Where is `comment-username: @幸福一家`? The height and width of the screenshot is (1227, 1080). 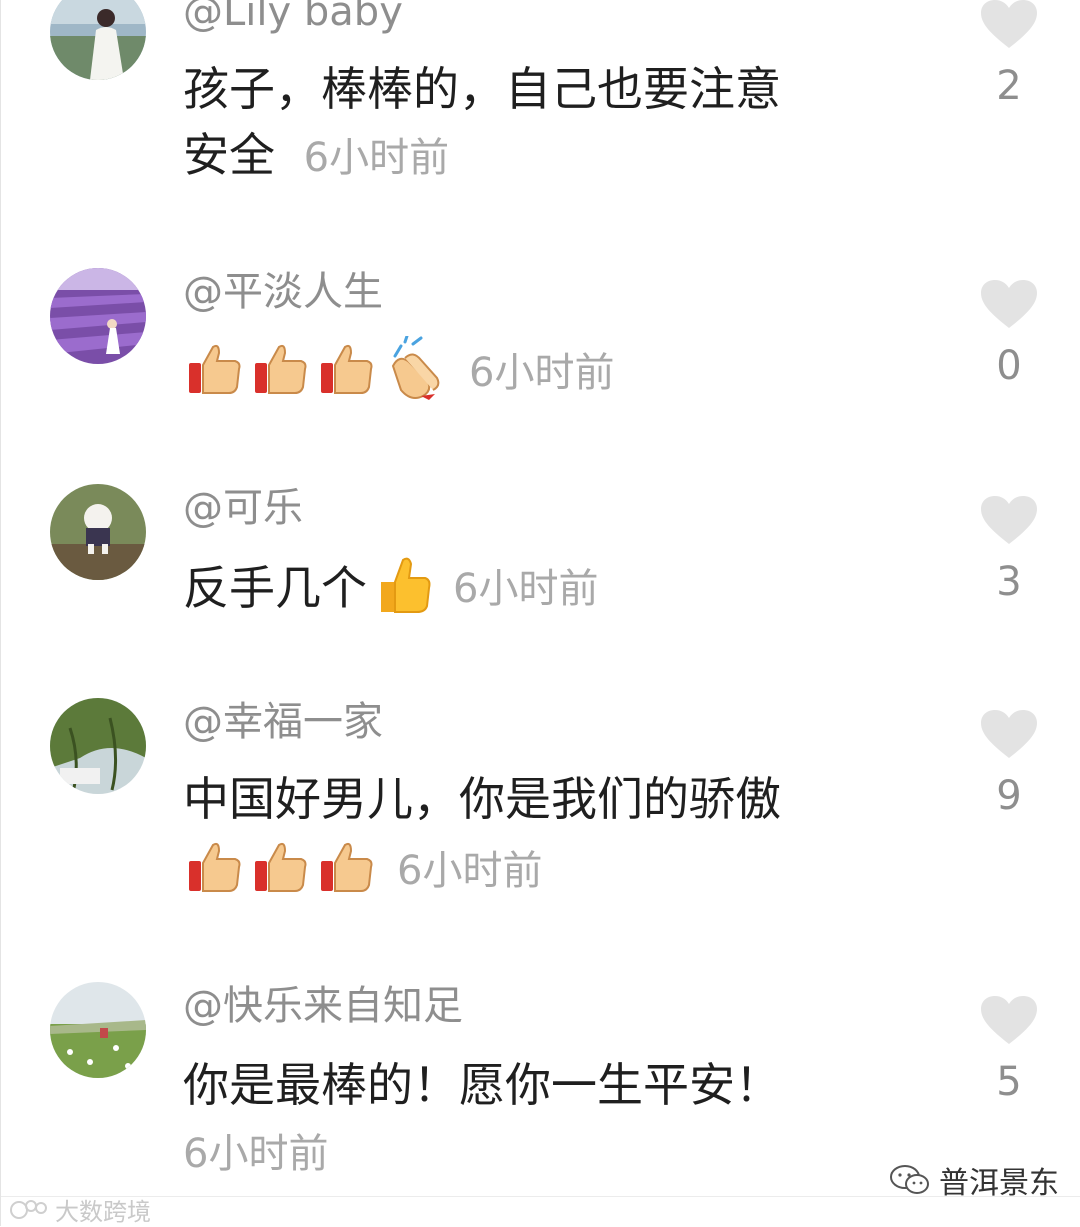
comment-username: @幸福一家 is located at coordinates (283, 722).